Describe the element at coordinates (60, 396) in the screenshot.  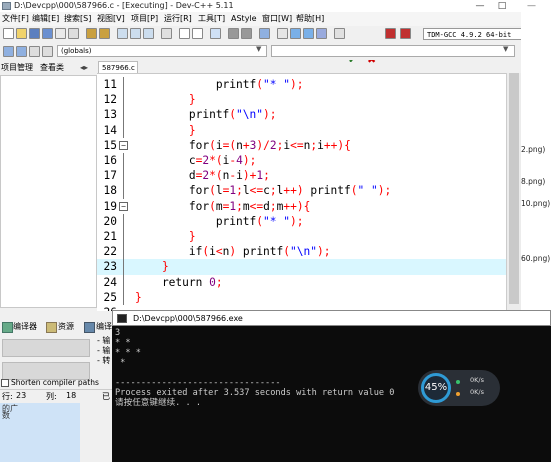
I see `status-bar: 行: 23 列: 18 已` at that location.